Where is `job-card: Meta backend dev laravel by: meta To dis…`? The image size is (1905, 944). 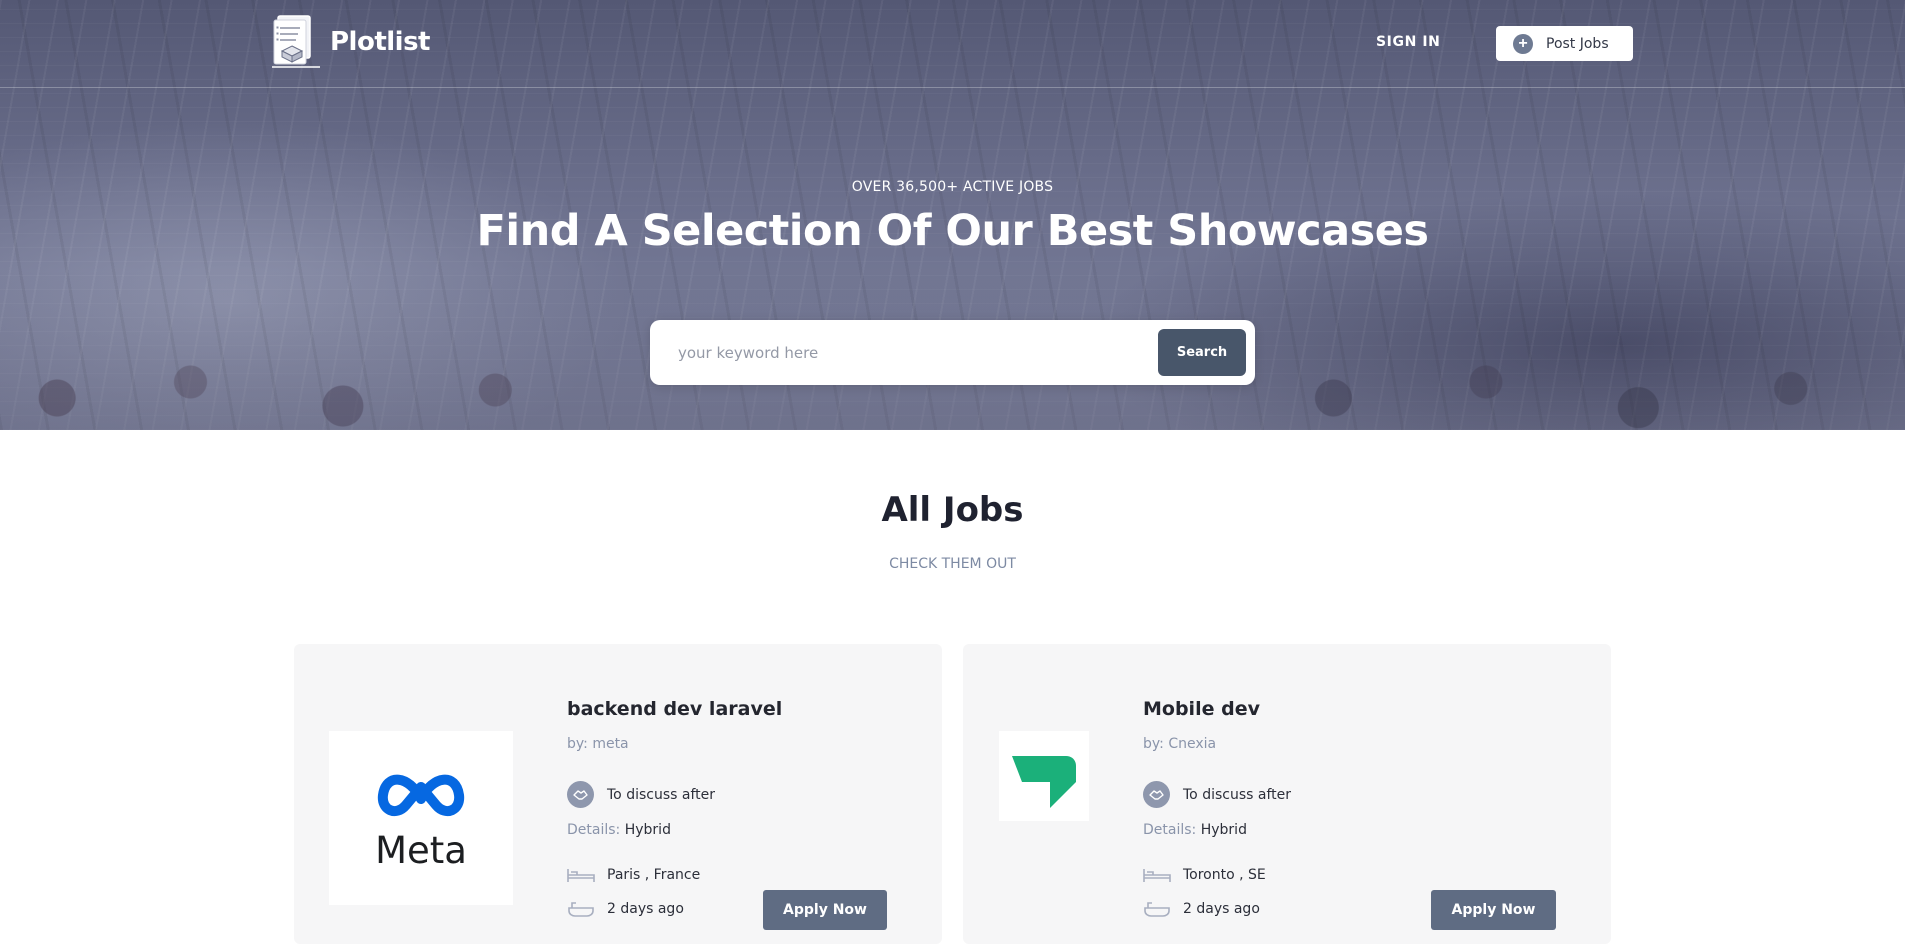 job-card: Meta backend dev laravel by: meta To dis… is located at coordinates (618, 794).